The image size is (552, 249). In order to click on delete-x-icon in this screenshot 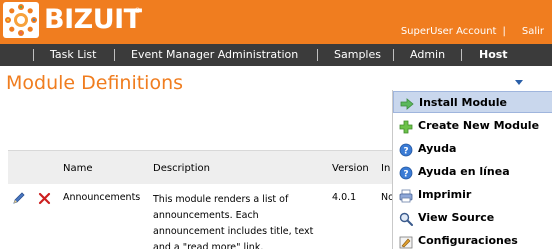, I will do `click(44, 199)`.